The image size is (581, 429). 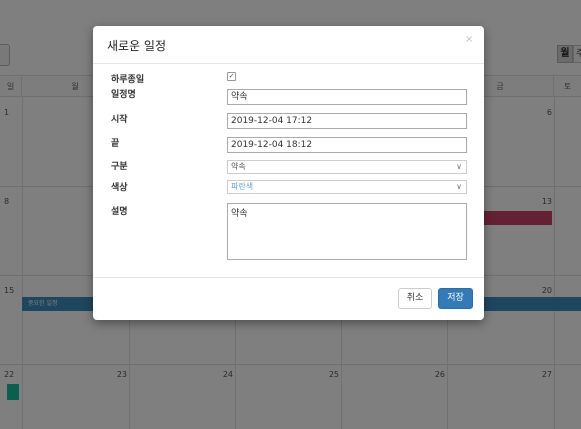 I want to click on description-textarea: 약속, so click(x=347, y=231).